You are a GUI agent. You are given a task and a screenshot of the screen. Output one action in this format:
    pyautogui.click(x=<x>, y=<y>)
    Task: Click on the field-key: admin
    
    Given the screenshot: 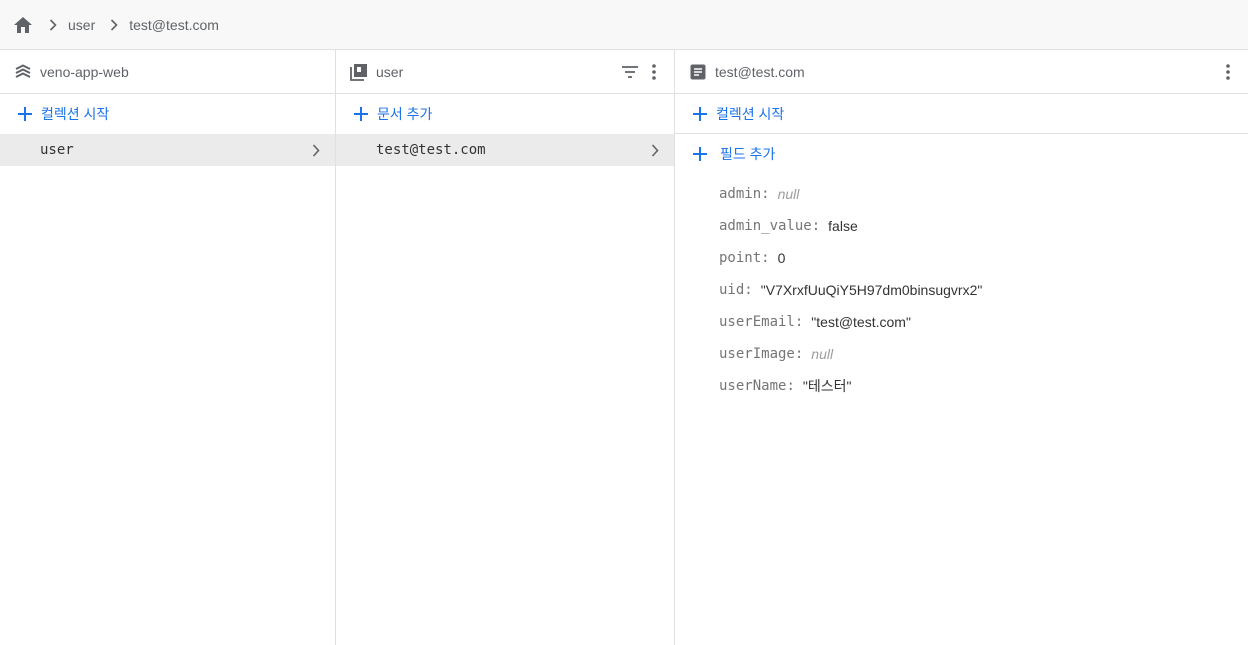 What is the action you would take?
    pyautogui.click(x=740, y=194)
    